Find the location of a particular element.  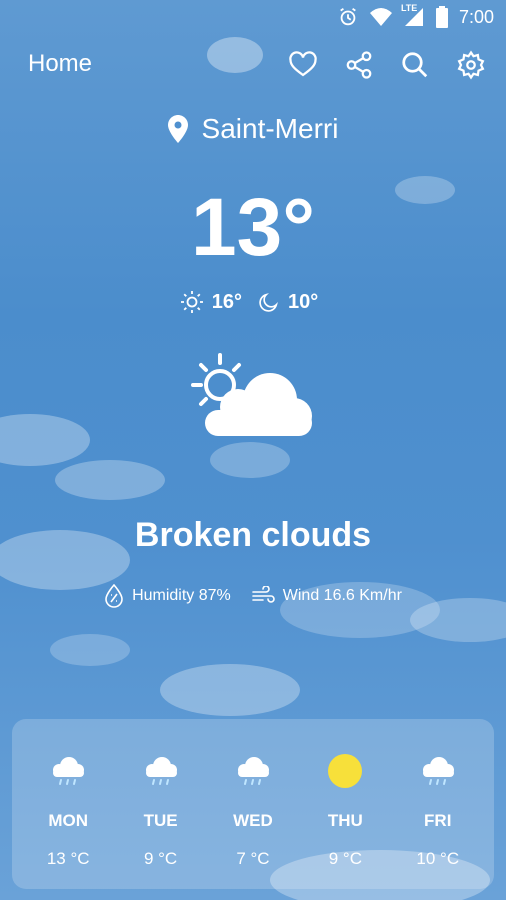

status-bar: LTE 7:00 is located at coordinates (253, 17).